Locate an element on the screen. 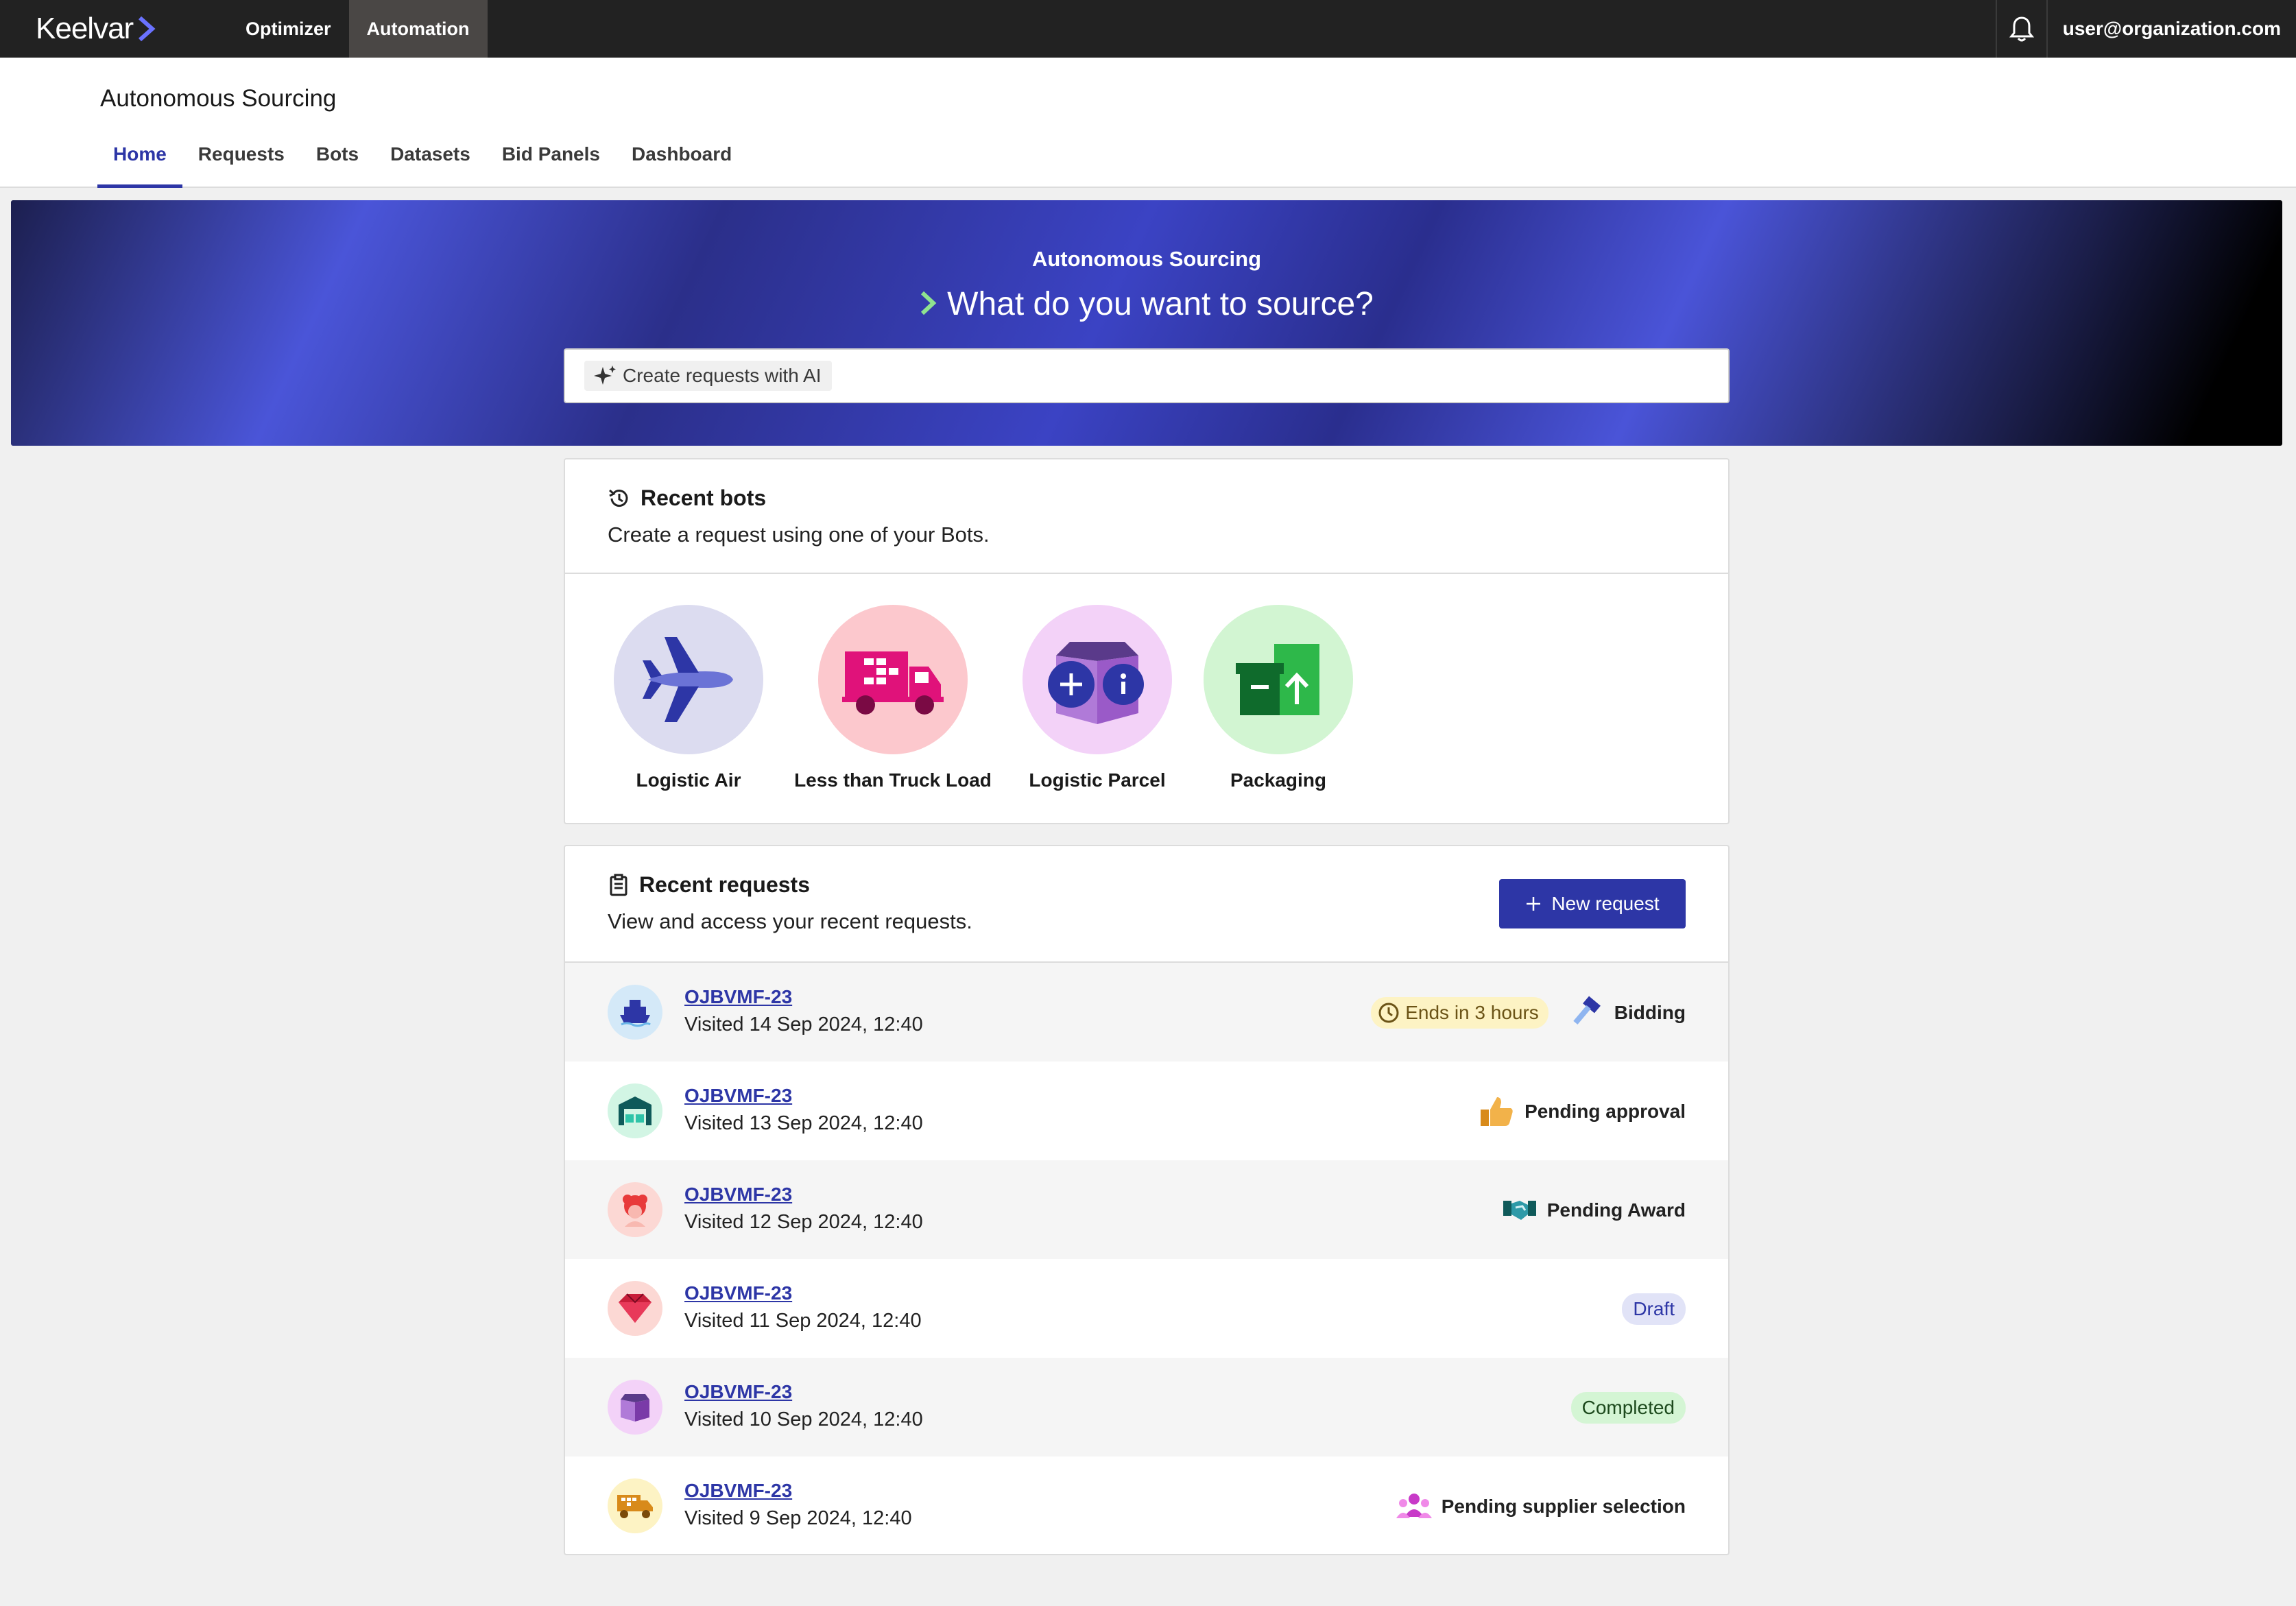 This screenshot has width=2296, height=1606. request-visited: Visited 9 Sep 2024, 12:40 is located at coordinates (798, 1518).